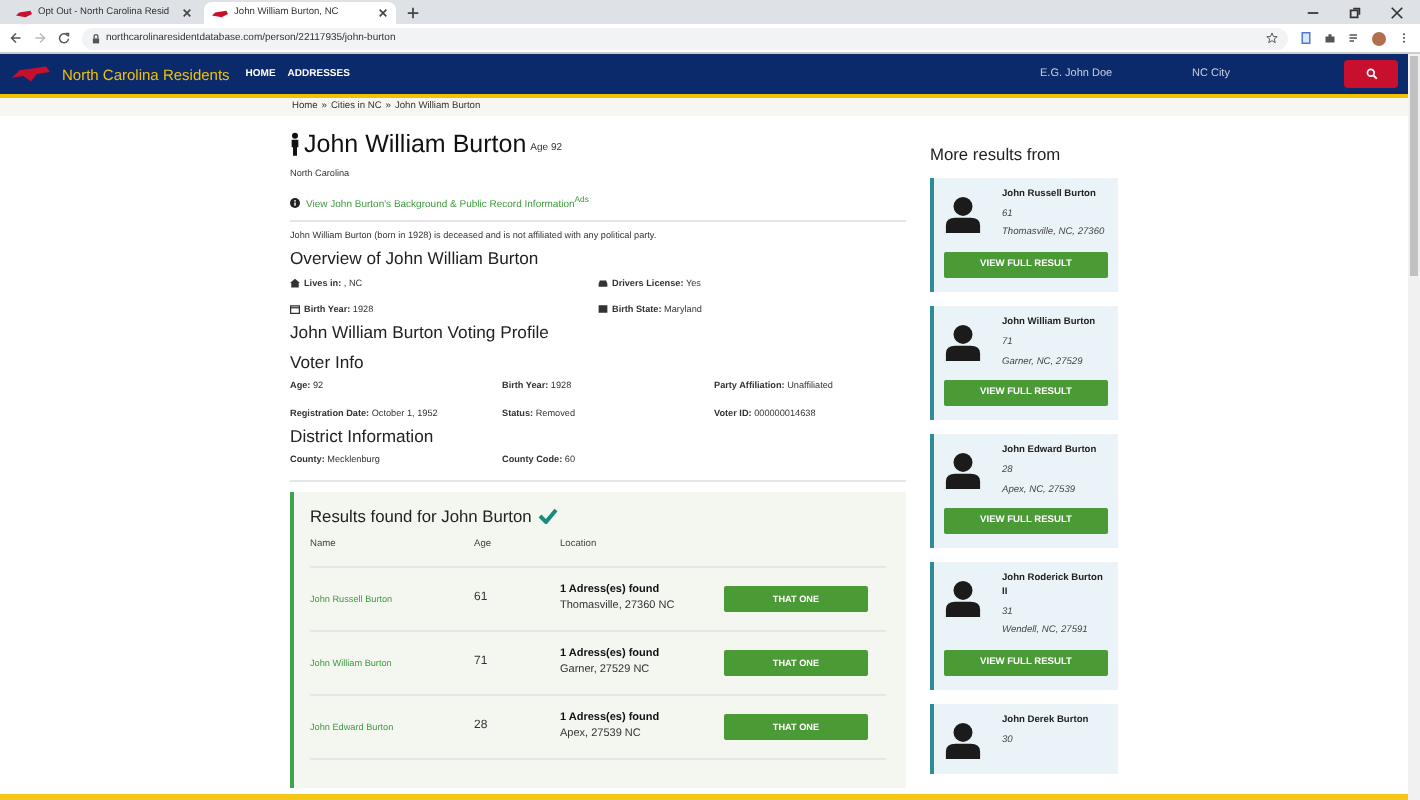  Describe the element at coordinates (295, 309) in the screenshot. I see `calendar-icon` at that location.